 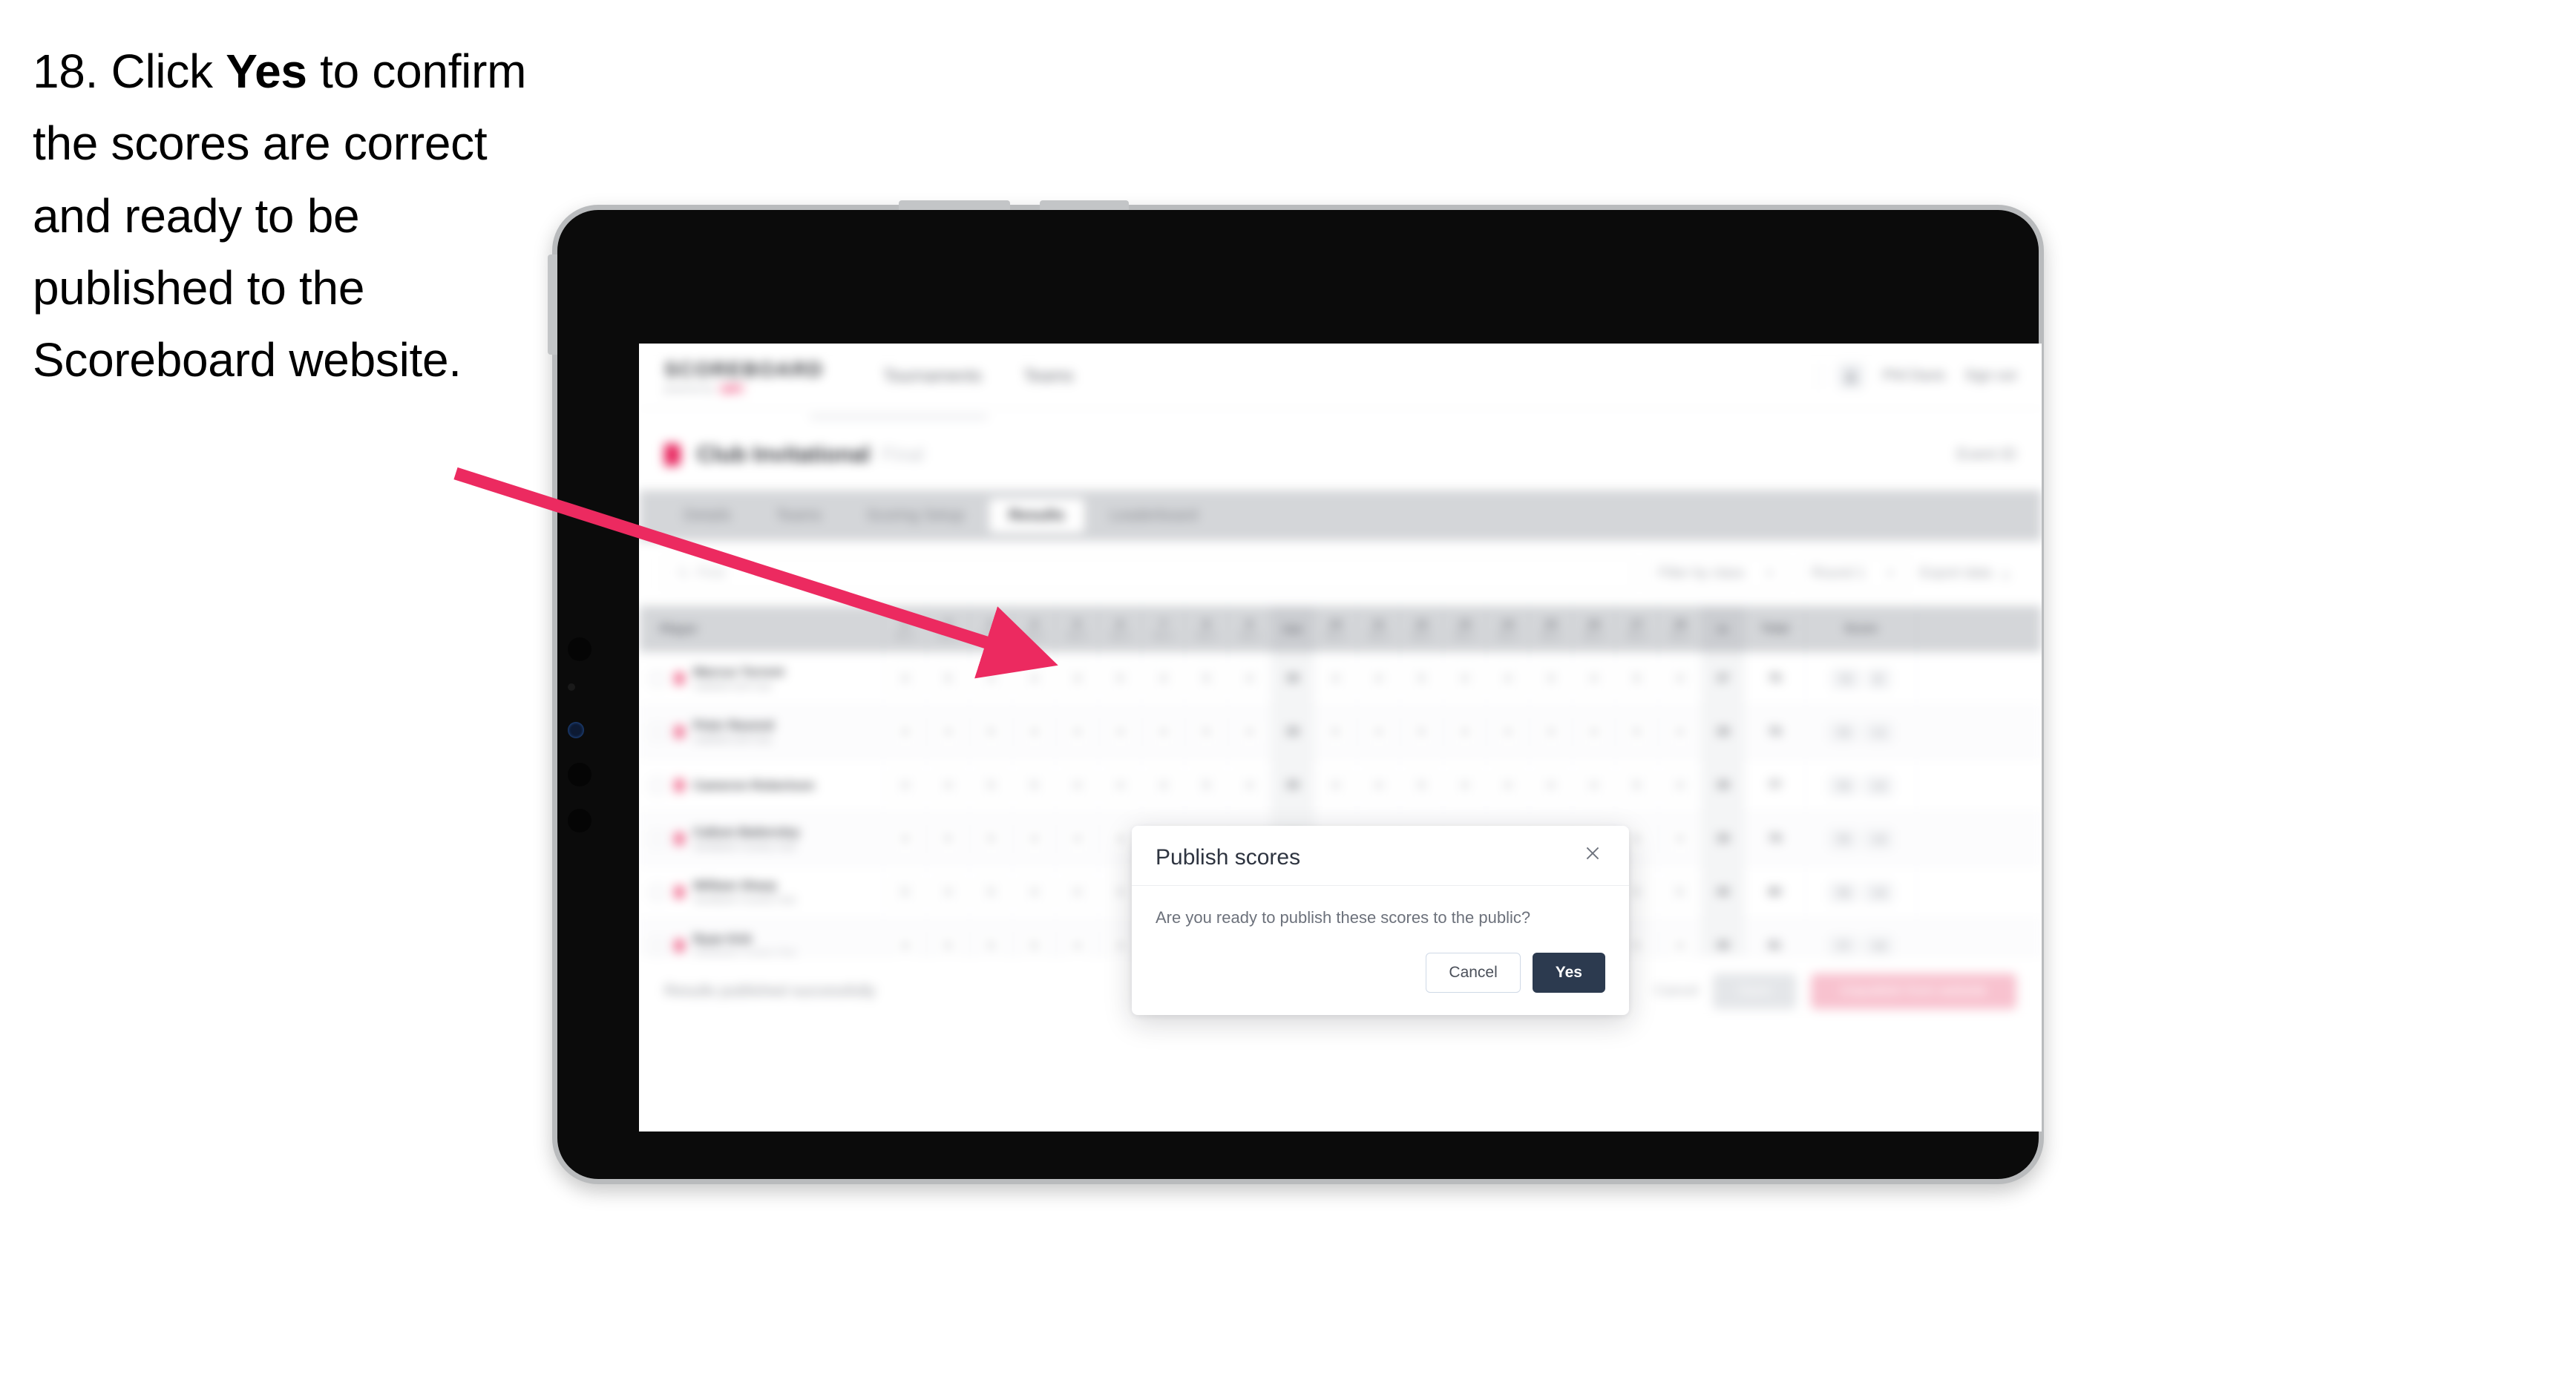 What do you see at coordinates (1913, 991) in the screenshot?
I see `footer-unpublish-button: Unpublish from website` at bounding box center [1913, 991].